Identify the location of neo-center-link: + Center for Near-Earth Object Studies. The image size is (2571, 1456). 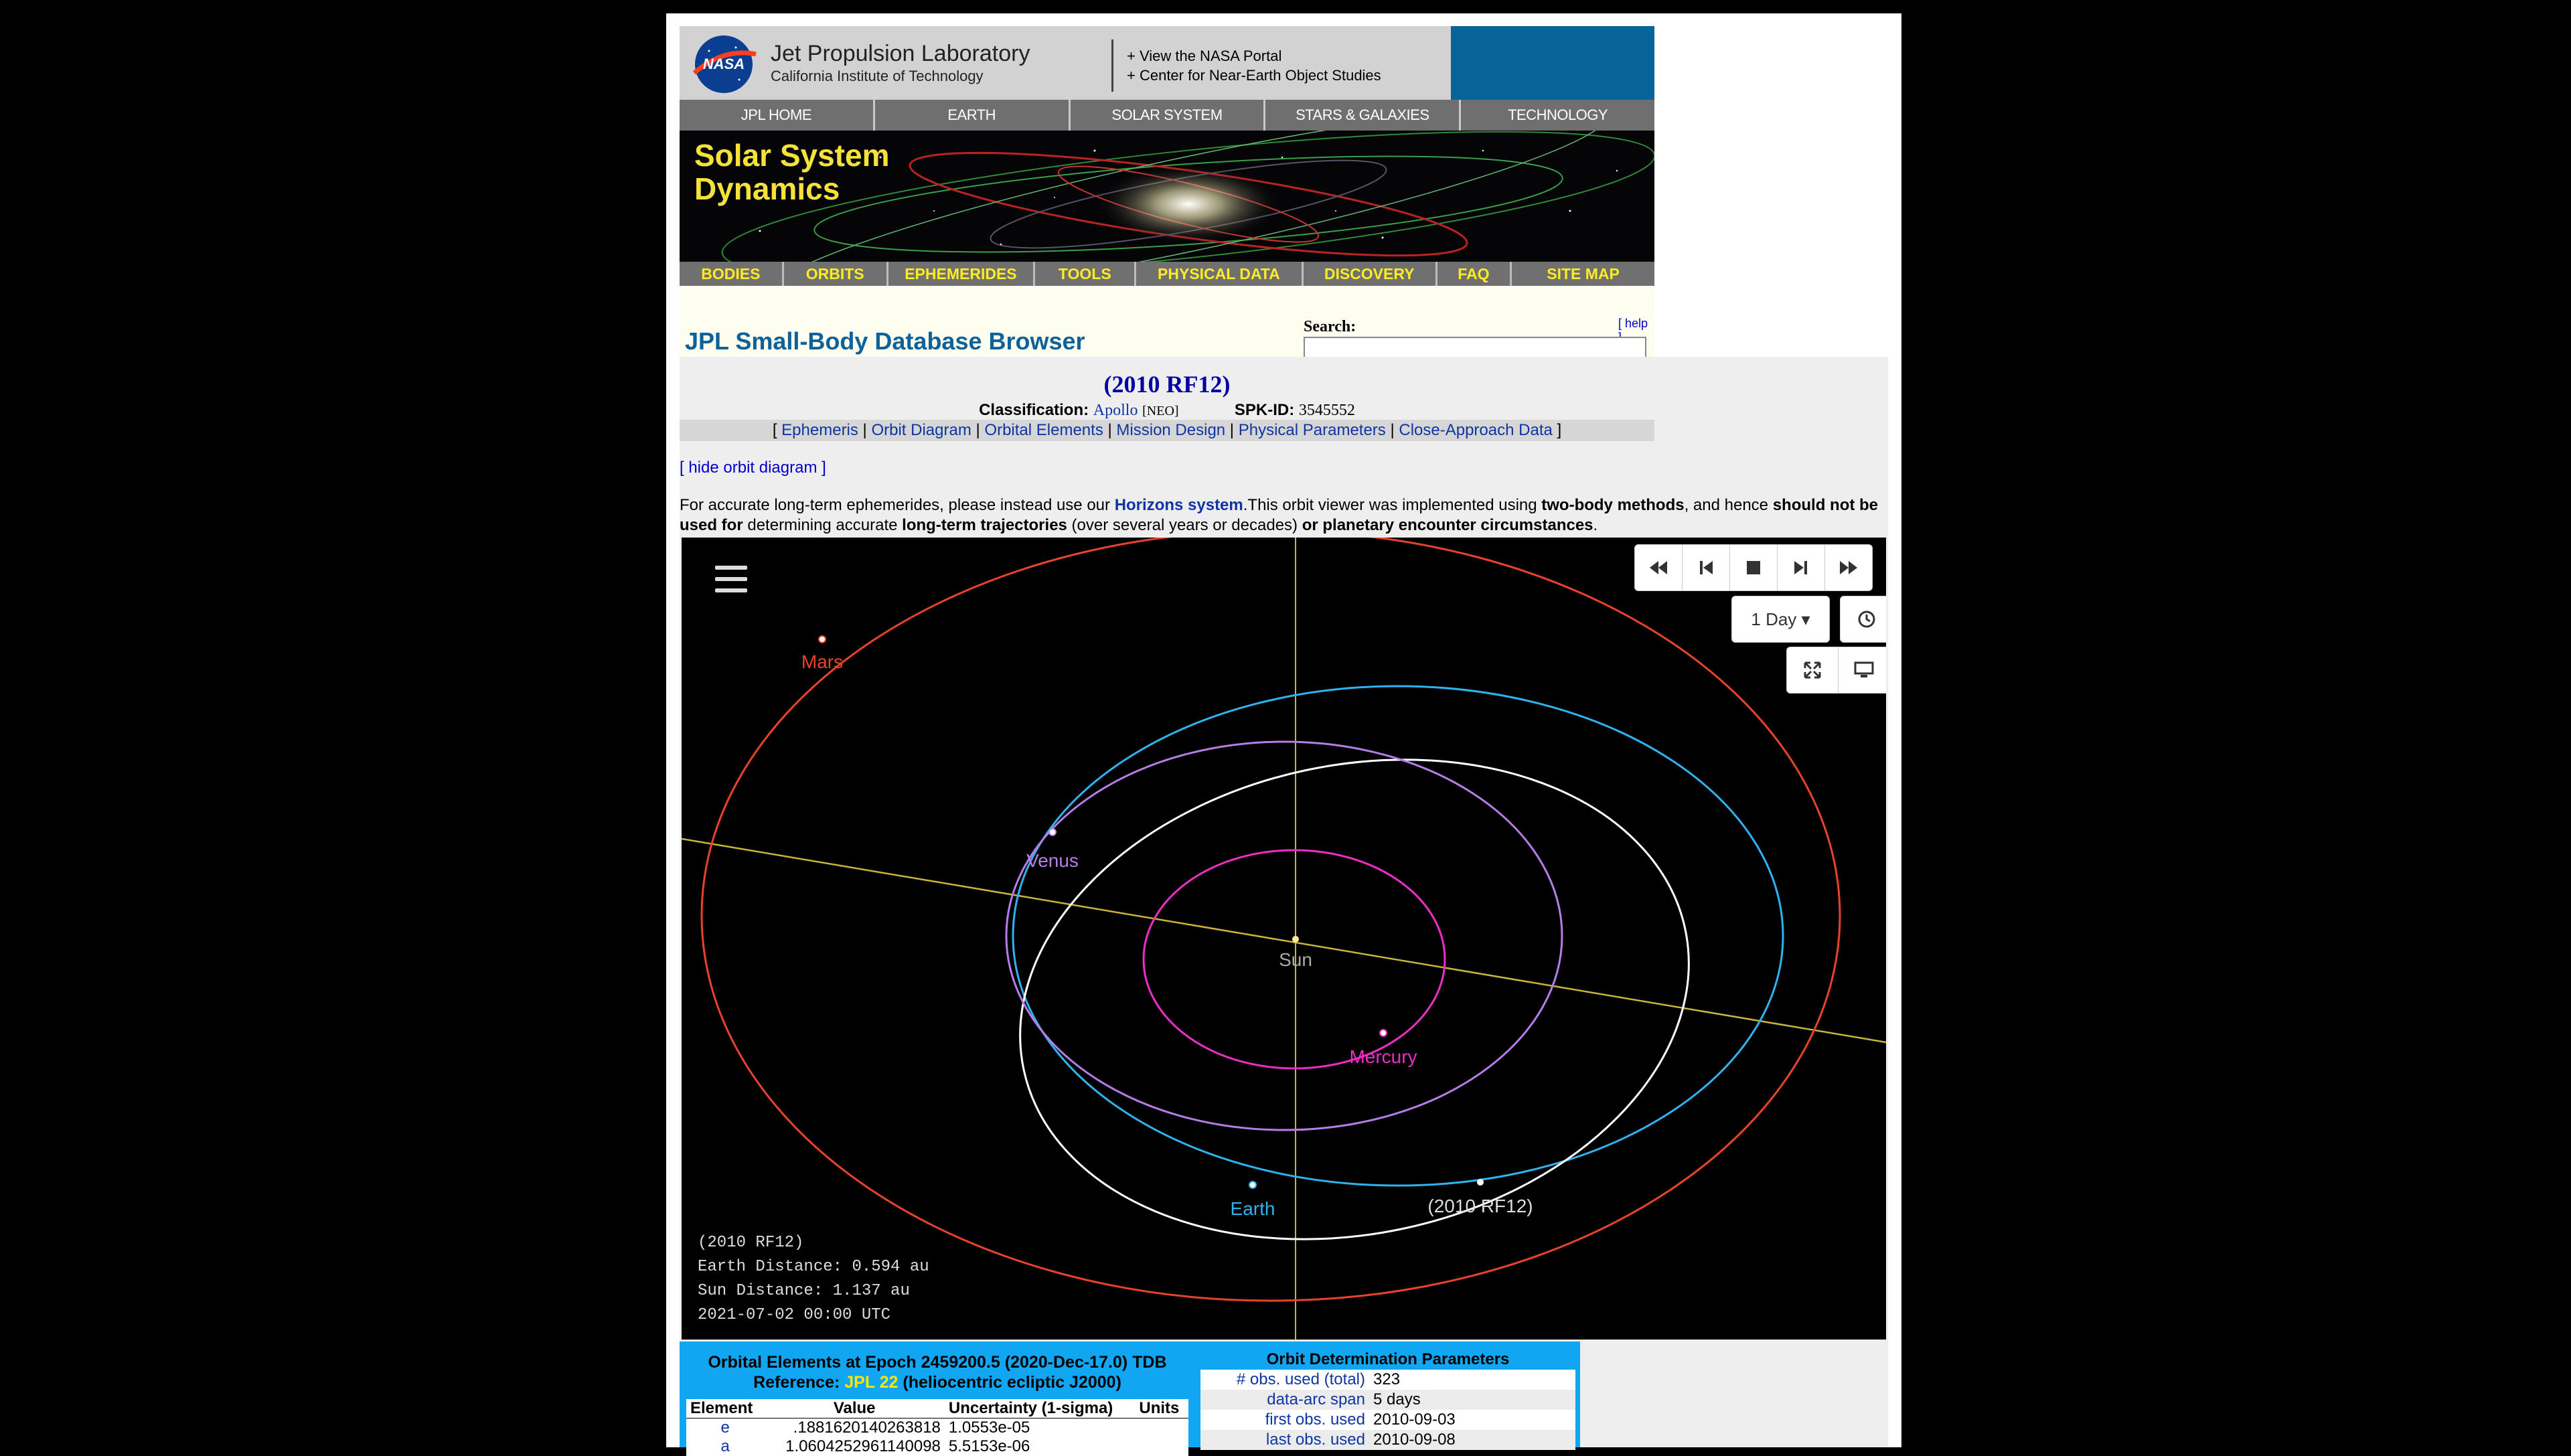
(1254, 75).